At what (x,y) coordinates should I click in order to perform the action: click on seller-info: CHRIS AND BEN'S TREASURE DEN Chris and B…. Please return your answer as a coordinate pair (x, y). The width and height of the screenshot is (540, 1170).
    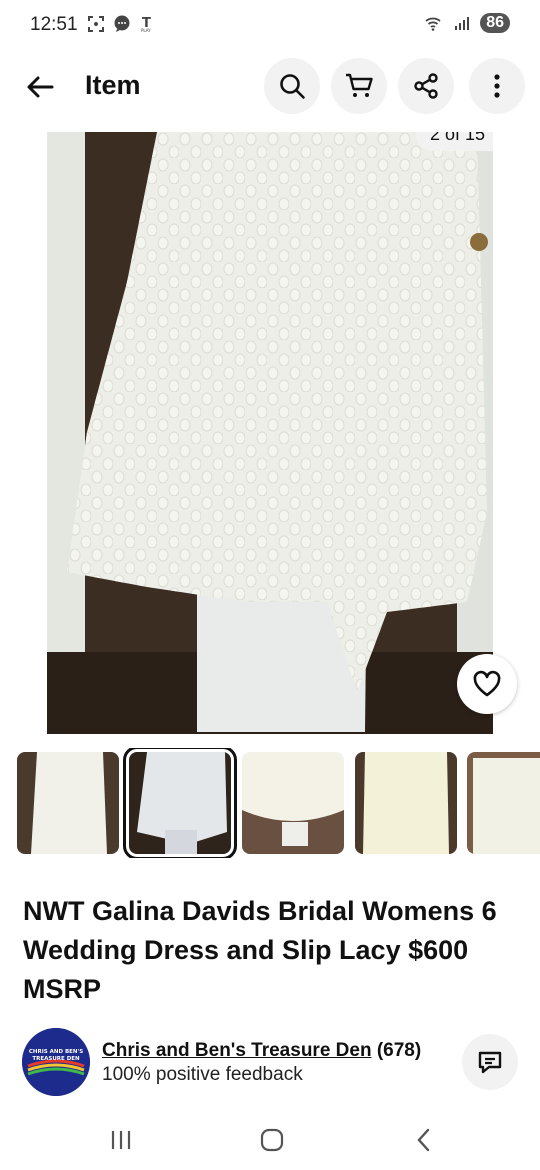
    Looking at the image, I should click on (272, 1063).